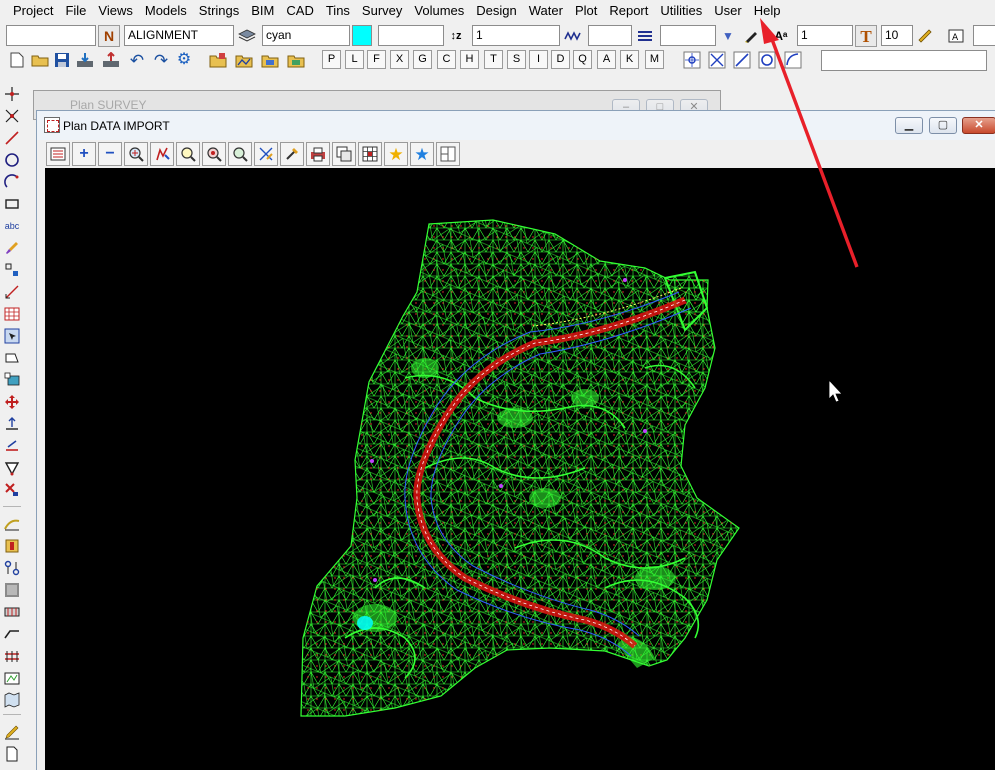 The height and width of the screenshot is (770, 995). I want to click on right-edge-field, so click(984, 35).